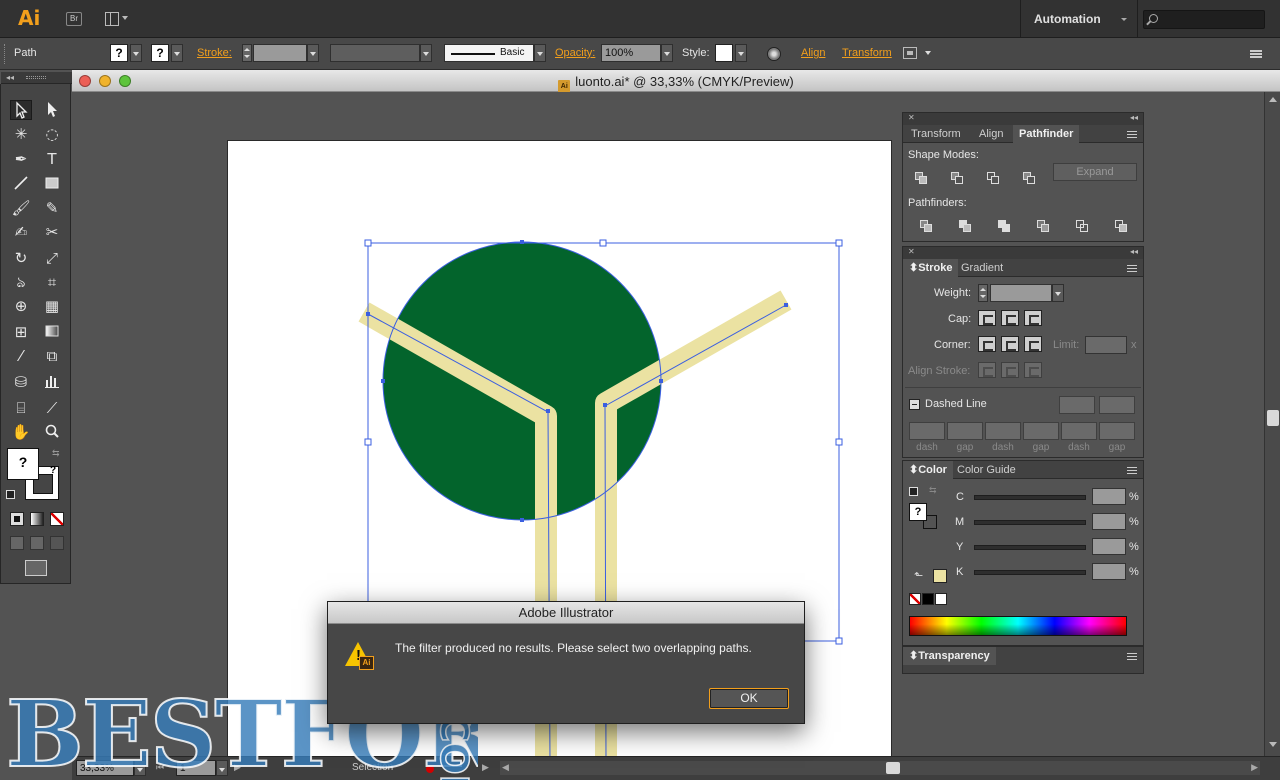 This screenshot has width=1280, height=780. Describe the element at coordinates (52, 232) in the screenshot. I see `scissors-tool: ✂` at that location.